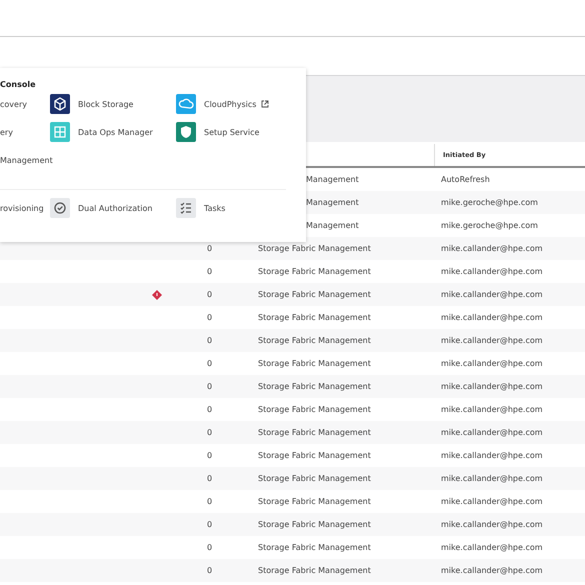 This screenshot has height=585, width=585. I want to click on menu-item: Tasks, so click(215, 208).